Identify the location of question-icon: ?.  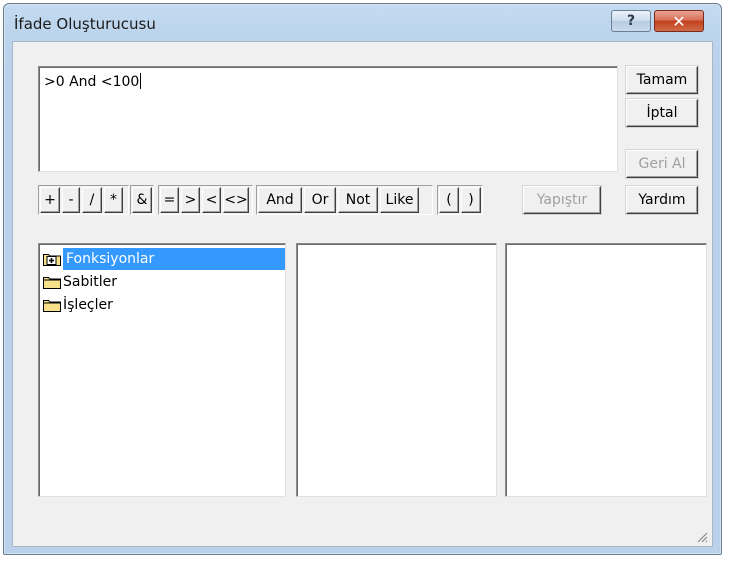
(631, 21).